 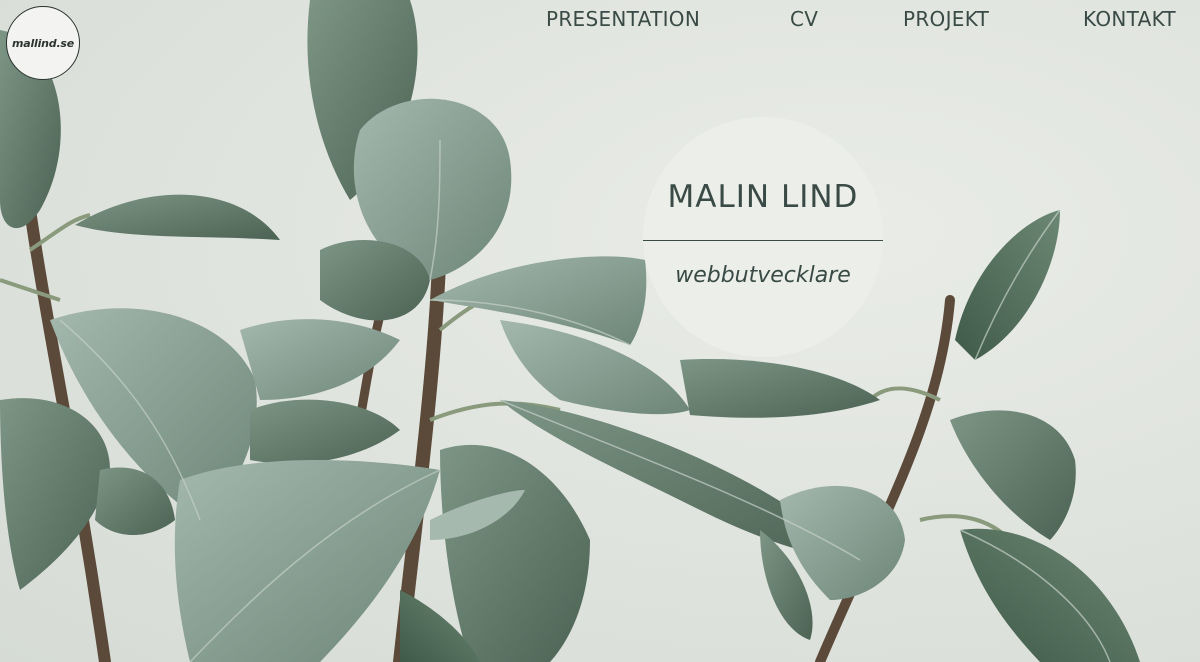 What do you see at coordinates (623, 19) in the screenshot?
I see `nav-item-presentation: PRESENTATION` at bounding box center [623, 19].